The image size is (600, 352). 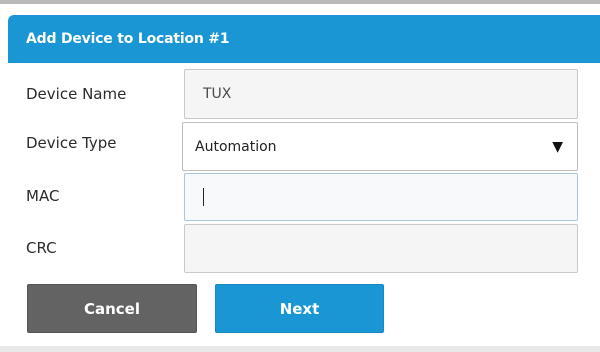 What do you see at coordinates (304, 39) in the screenshot?
I see `dialog-header: Add Device to Location #1` at bounding box center [304, 39].